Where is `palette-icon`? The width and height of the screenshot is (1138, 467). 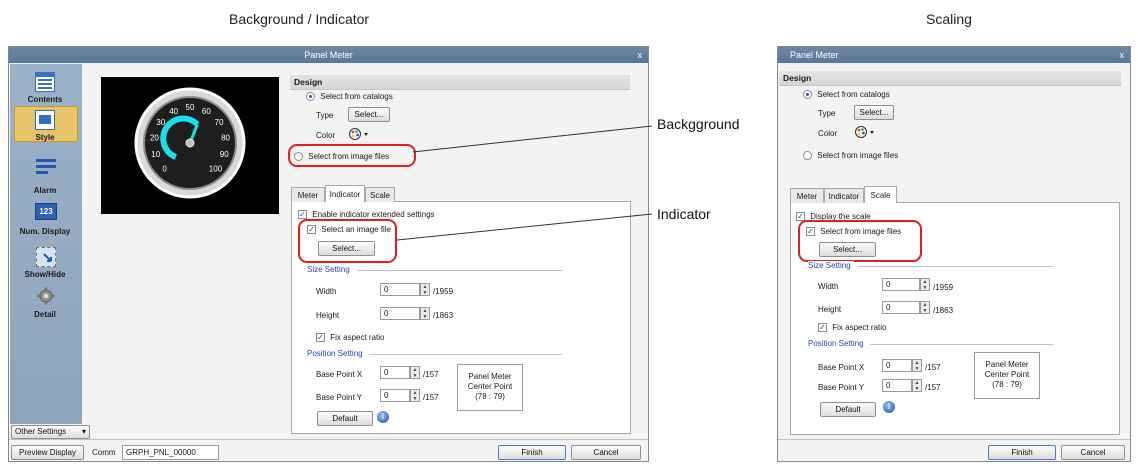 palette-icon is located at coordinates (358, 134).